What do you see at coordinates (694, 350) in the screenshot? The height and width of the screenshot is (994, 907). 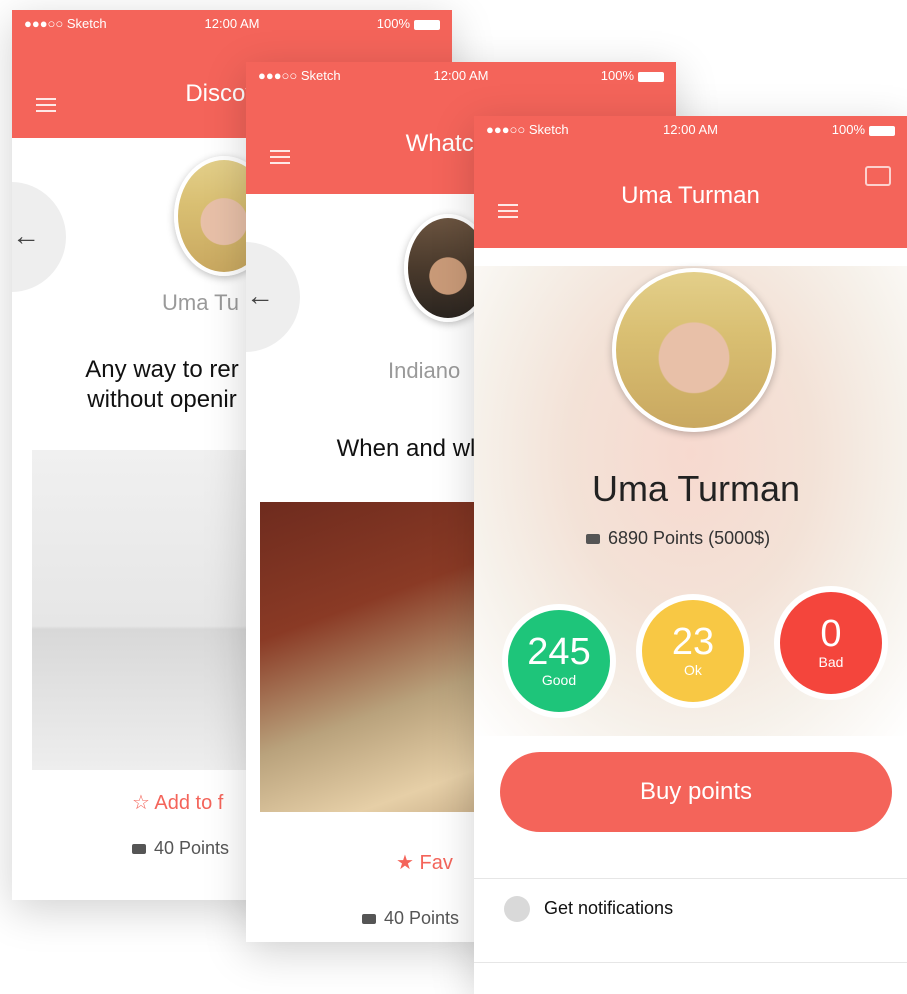 I see `profile-avatar` at bounding box center [694, 350].